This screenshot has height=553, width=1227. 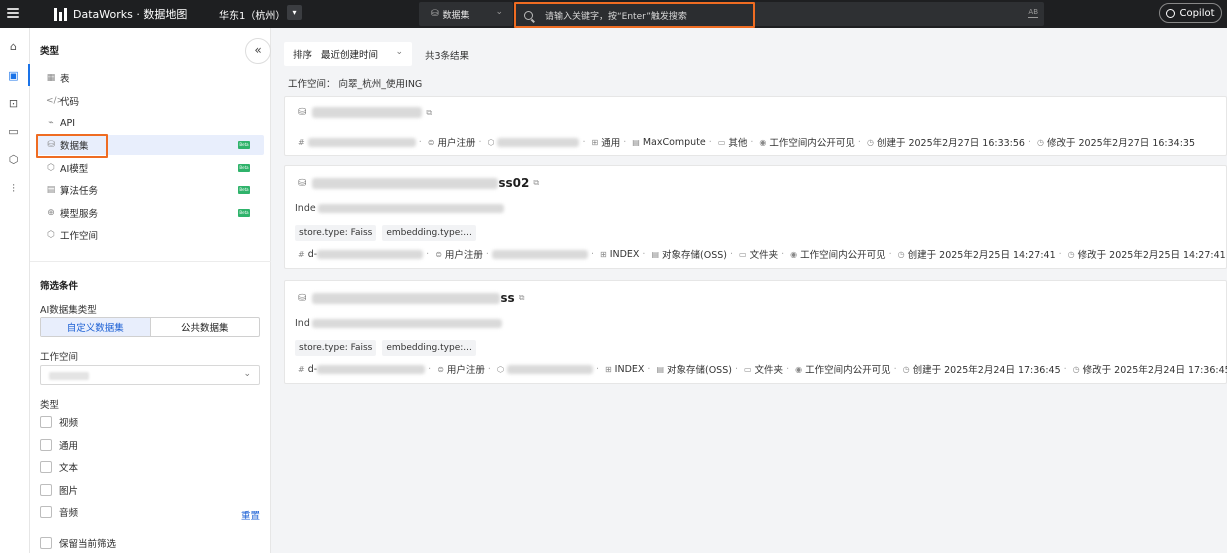 What do you see at coordinates (69, 423) in the screenshot?
I see `checkbox-label: 视频` at bounding box center [69, 423].